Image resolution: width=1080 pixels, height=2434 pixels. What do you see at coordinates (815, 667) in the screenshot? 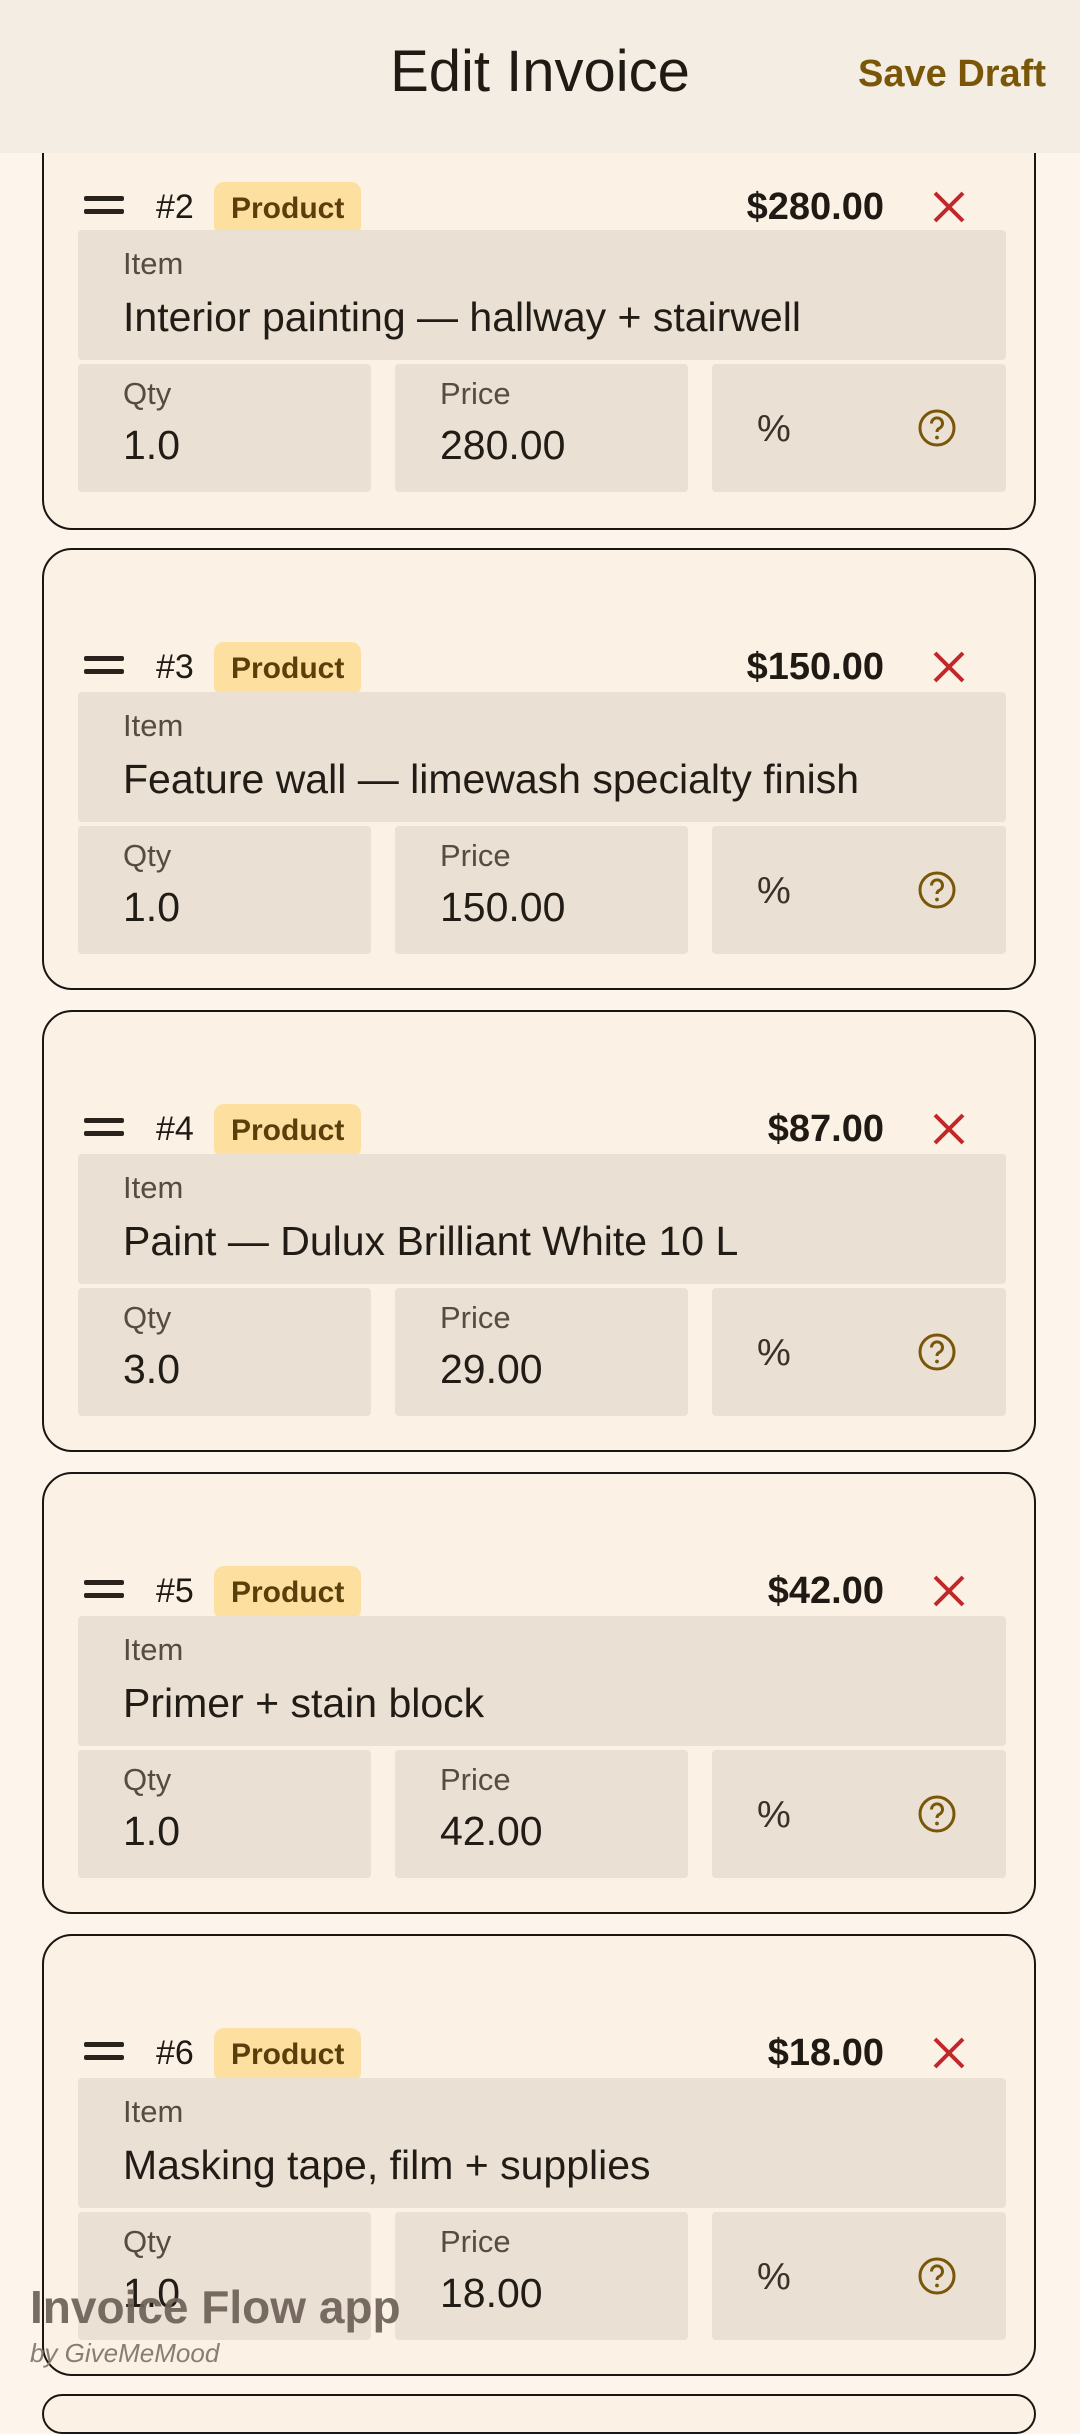
I see `line-item-total: $150.00` at bounding box center [815, 667].